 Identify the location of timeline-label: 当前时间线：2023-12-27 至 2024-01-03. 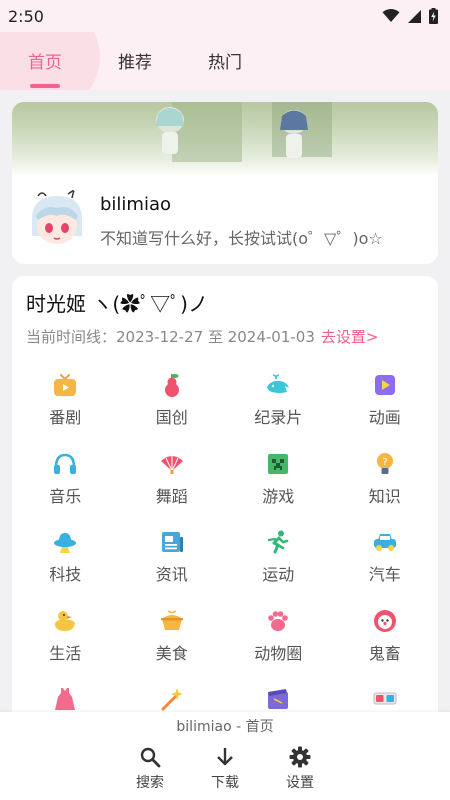
(170, 337).